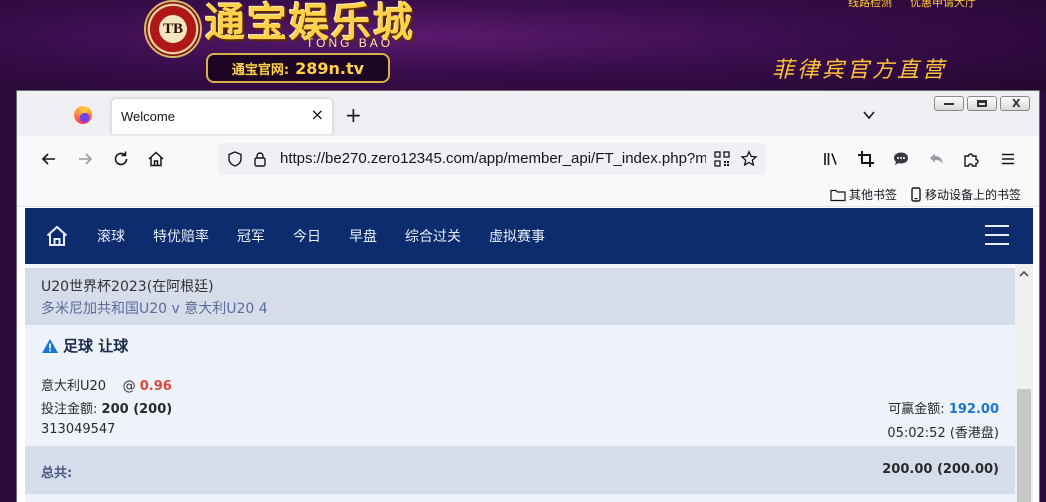 The height and width of the screenshot is (502, 1046). I want to click on bet-type-label: 足球 让球, so click(96, 346).